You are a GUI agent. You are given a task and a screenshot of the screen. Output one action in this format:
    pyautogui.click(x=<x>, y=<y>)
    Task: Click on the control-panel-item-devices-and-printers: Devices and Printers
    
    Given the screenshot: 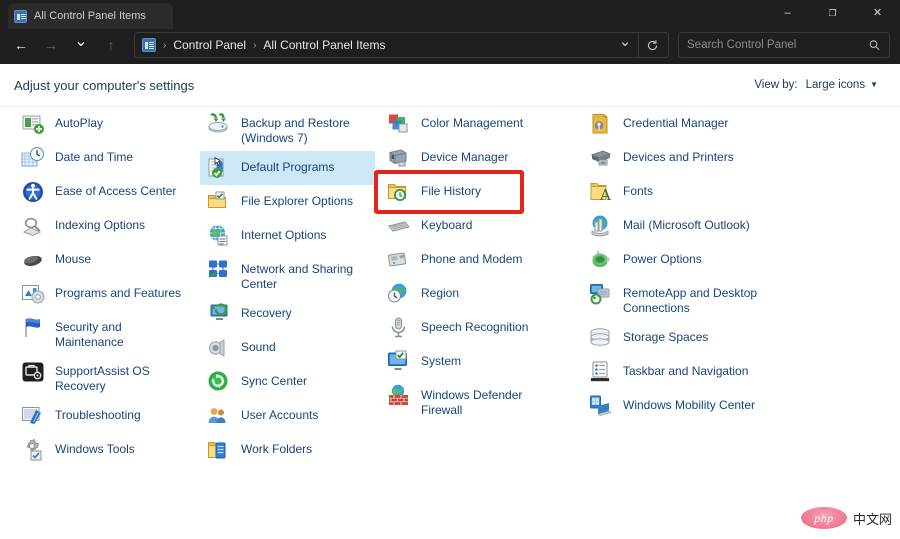 What is the action you would take?
    pyautogui.click(x=697, y=158)
    